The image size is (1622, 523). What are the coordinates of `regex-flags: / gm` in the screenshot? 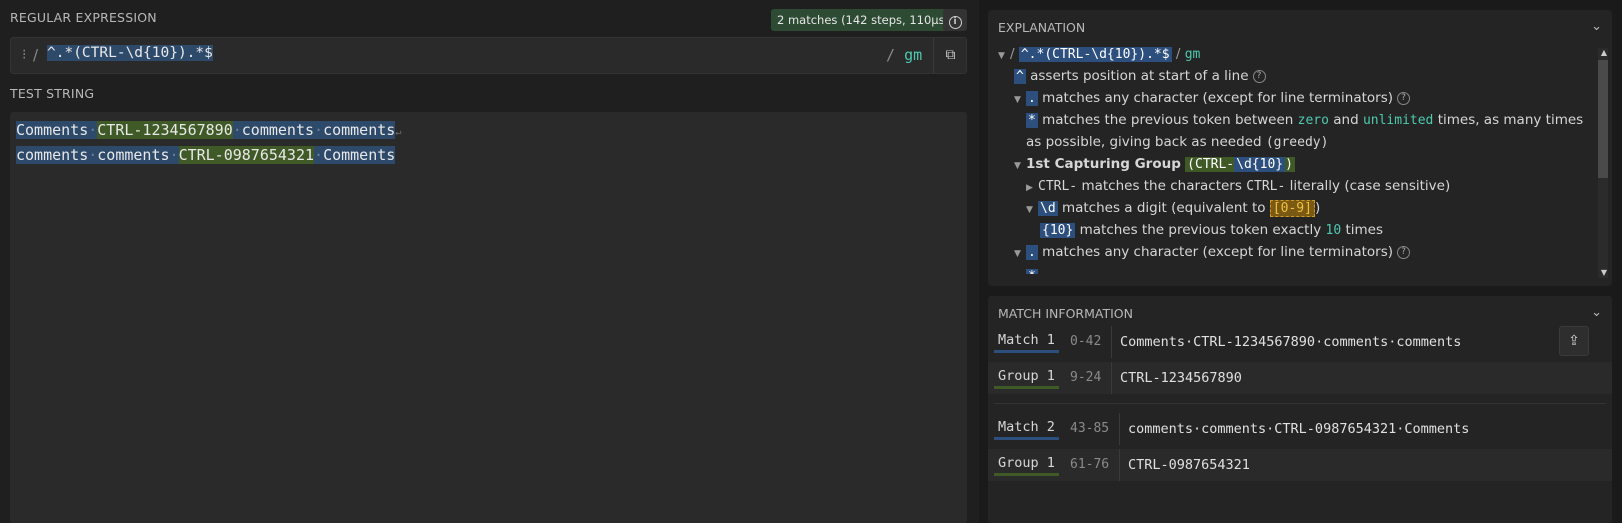 It's located at (904, 55).